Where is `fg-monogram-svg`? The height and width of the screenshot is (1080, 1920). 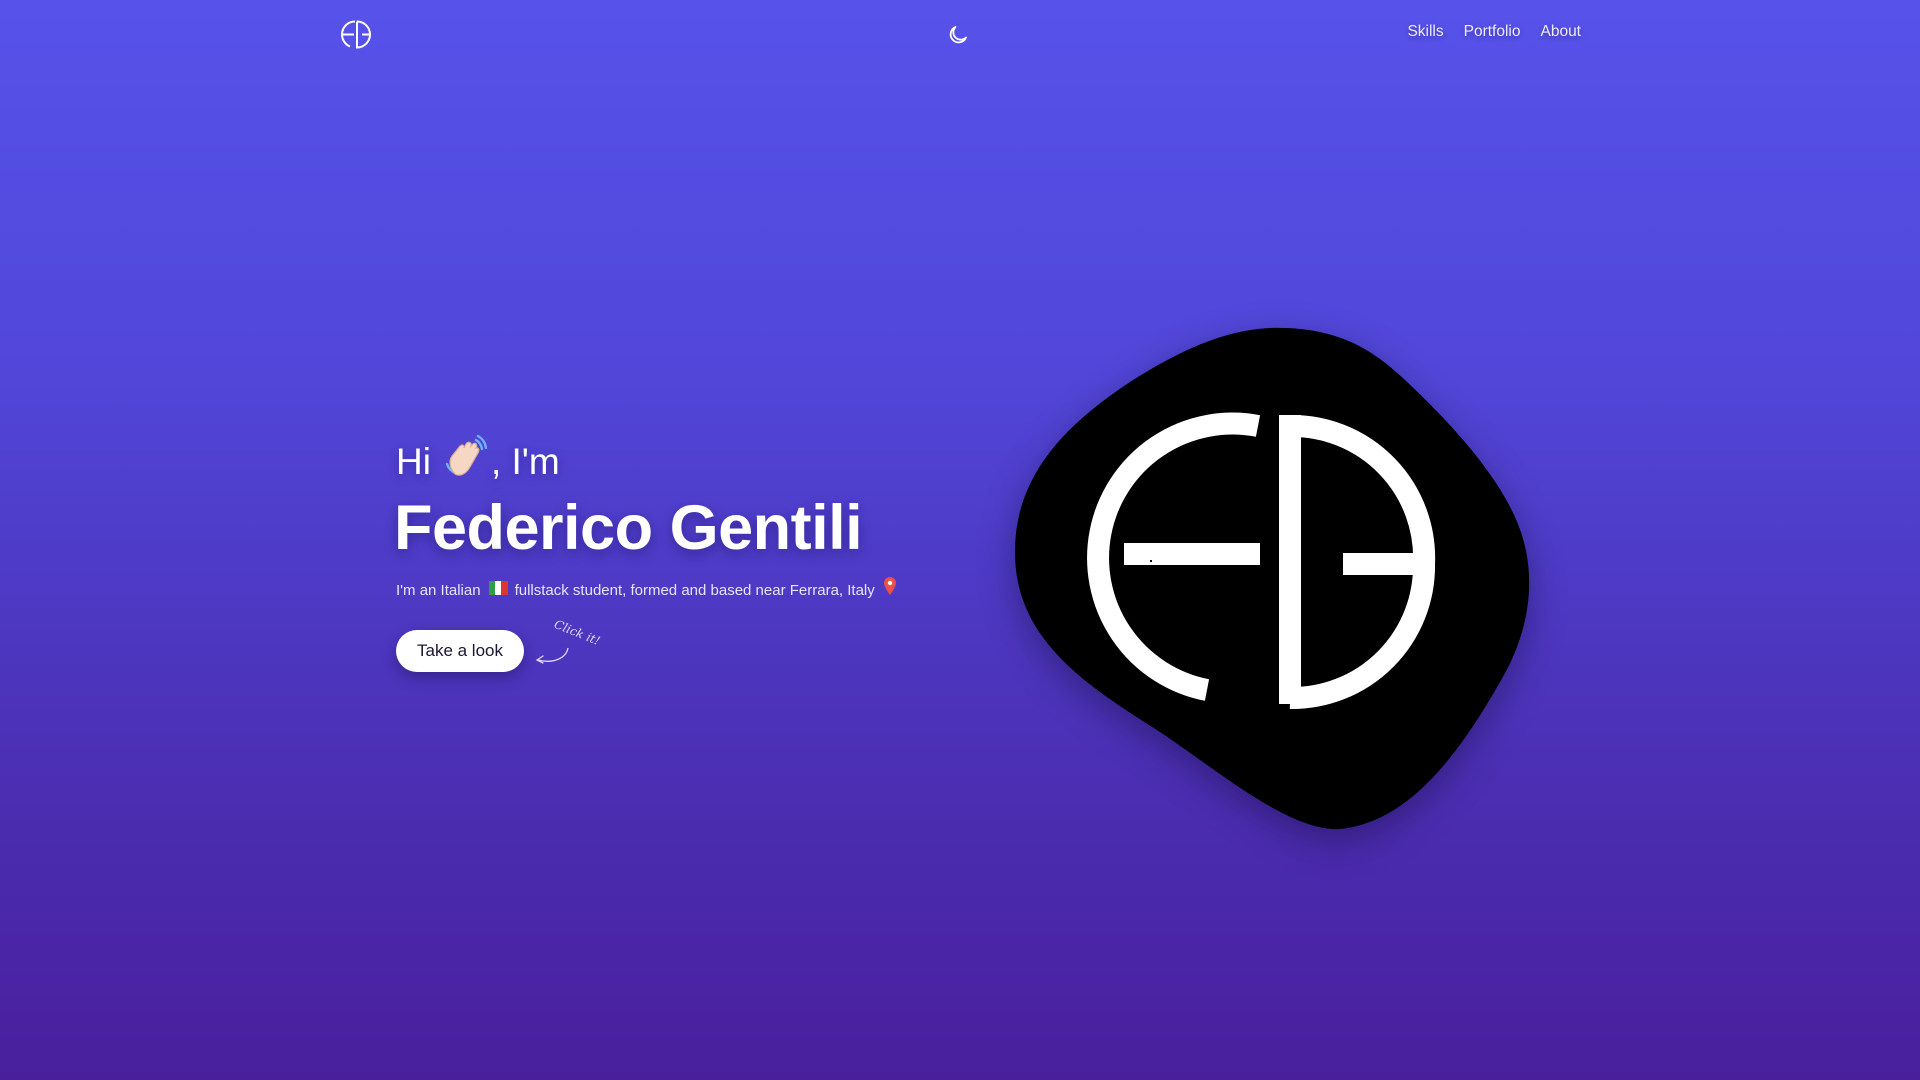
fg-monogram-svg is located at coordinates (356, 34).